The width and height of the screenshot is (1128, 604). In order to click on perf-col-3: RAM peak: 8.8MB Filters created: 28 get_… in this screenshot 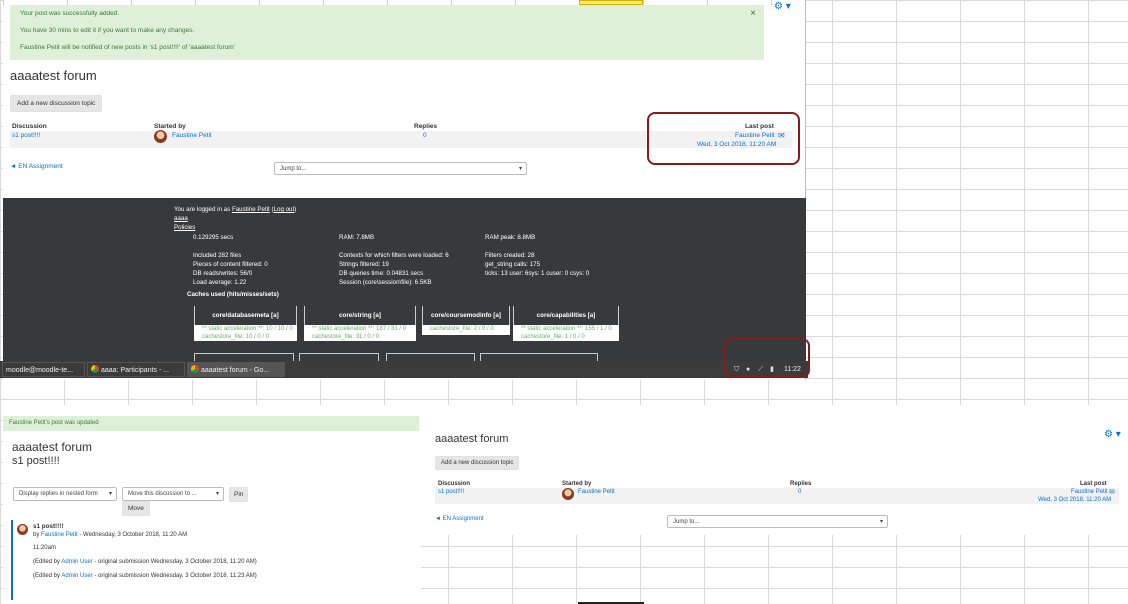, I will do `click(537, 255)`.